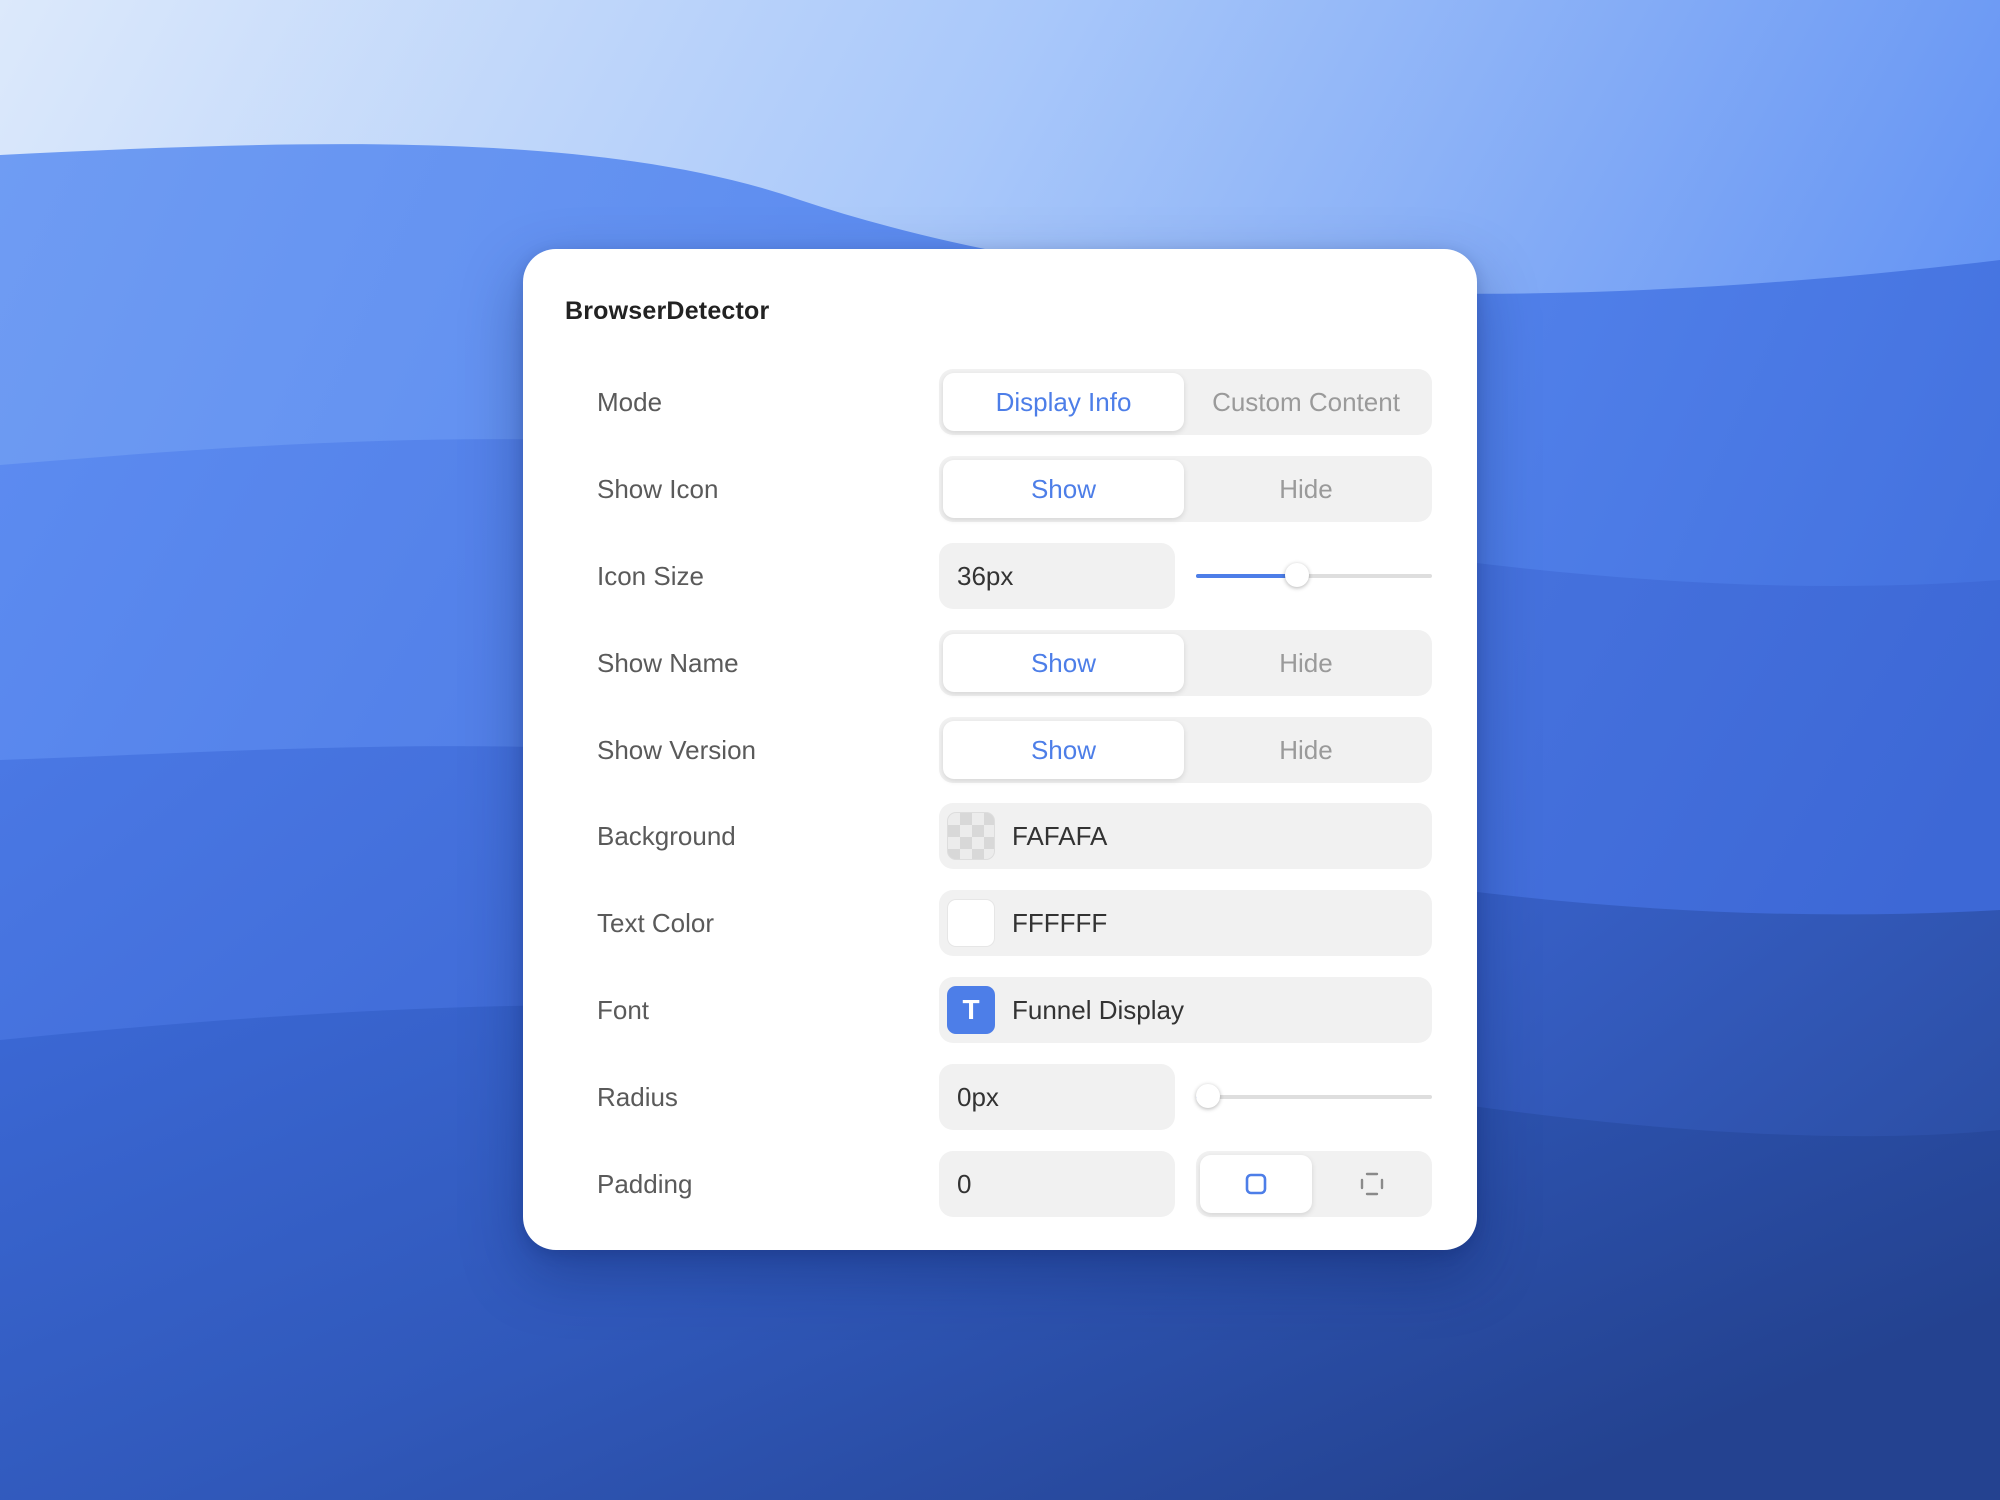 This screenshot has height=1500, width=2000. Describe the element at coordinates (971, 836) in the screenshot. I see `background-color-swatch` at that location.